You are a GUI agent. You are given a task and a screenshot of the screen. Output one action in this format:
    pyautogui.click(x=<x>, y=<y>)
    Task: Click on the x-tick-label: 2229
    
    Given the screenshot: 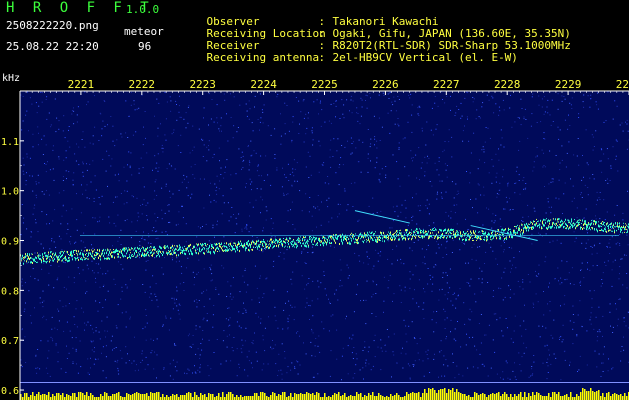 What is the action you would take?
    pyautogui.click(x=568, y=84)
    